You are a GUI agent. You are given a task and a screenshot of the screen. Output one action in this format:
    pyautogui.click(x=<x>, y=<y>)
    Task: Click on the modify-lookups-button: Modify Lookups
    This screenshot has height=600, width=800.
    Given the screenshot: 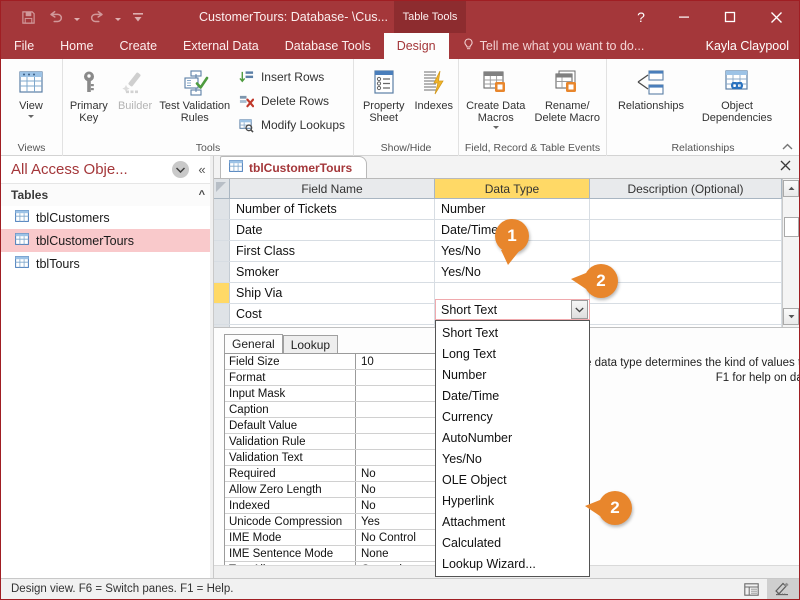 What is the action you would take?
    pyautogui.click(x=291, y=125)
    